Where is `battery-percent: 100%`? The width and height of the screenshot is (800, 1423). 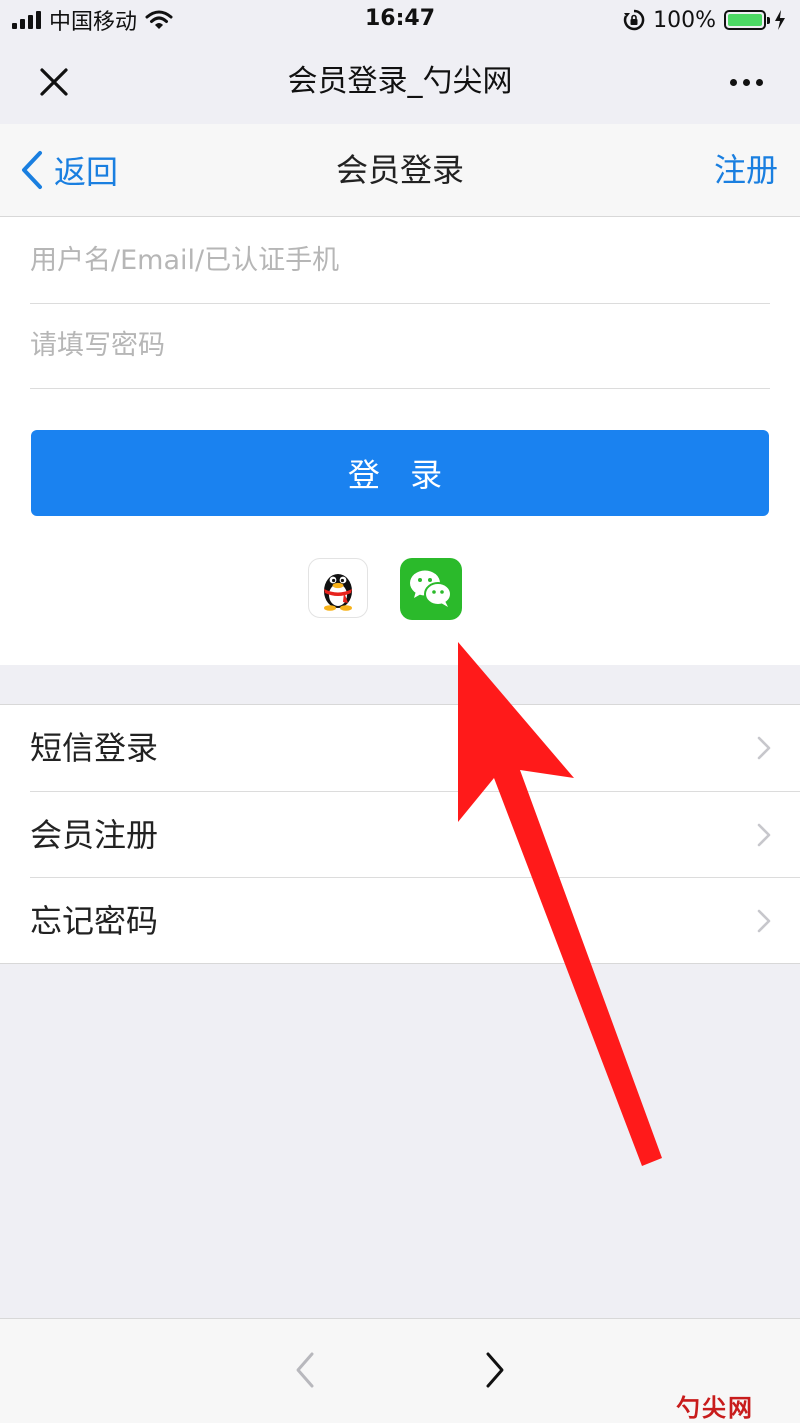 battery-percent: 100% is located at coordinates (684, 20).